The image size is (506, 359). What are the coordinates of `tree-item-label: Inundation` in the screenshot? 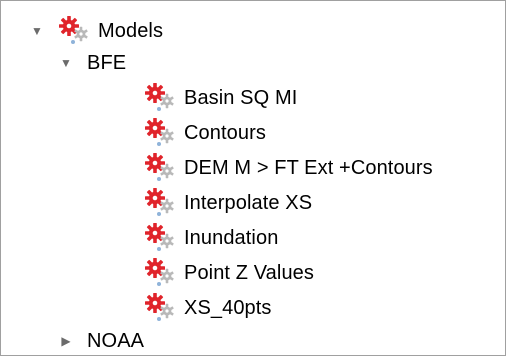 It's located at (231, 237).